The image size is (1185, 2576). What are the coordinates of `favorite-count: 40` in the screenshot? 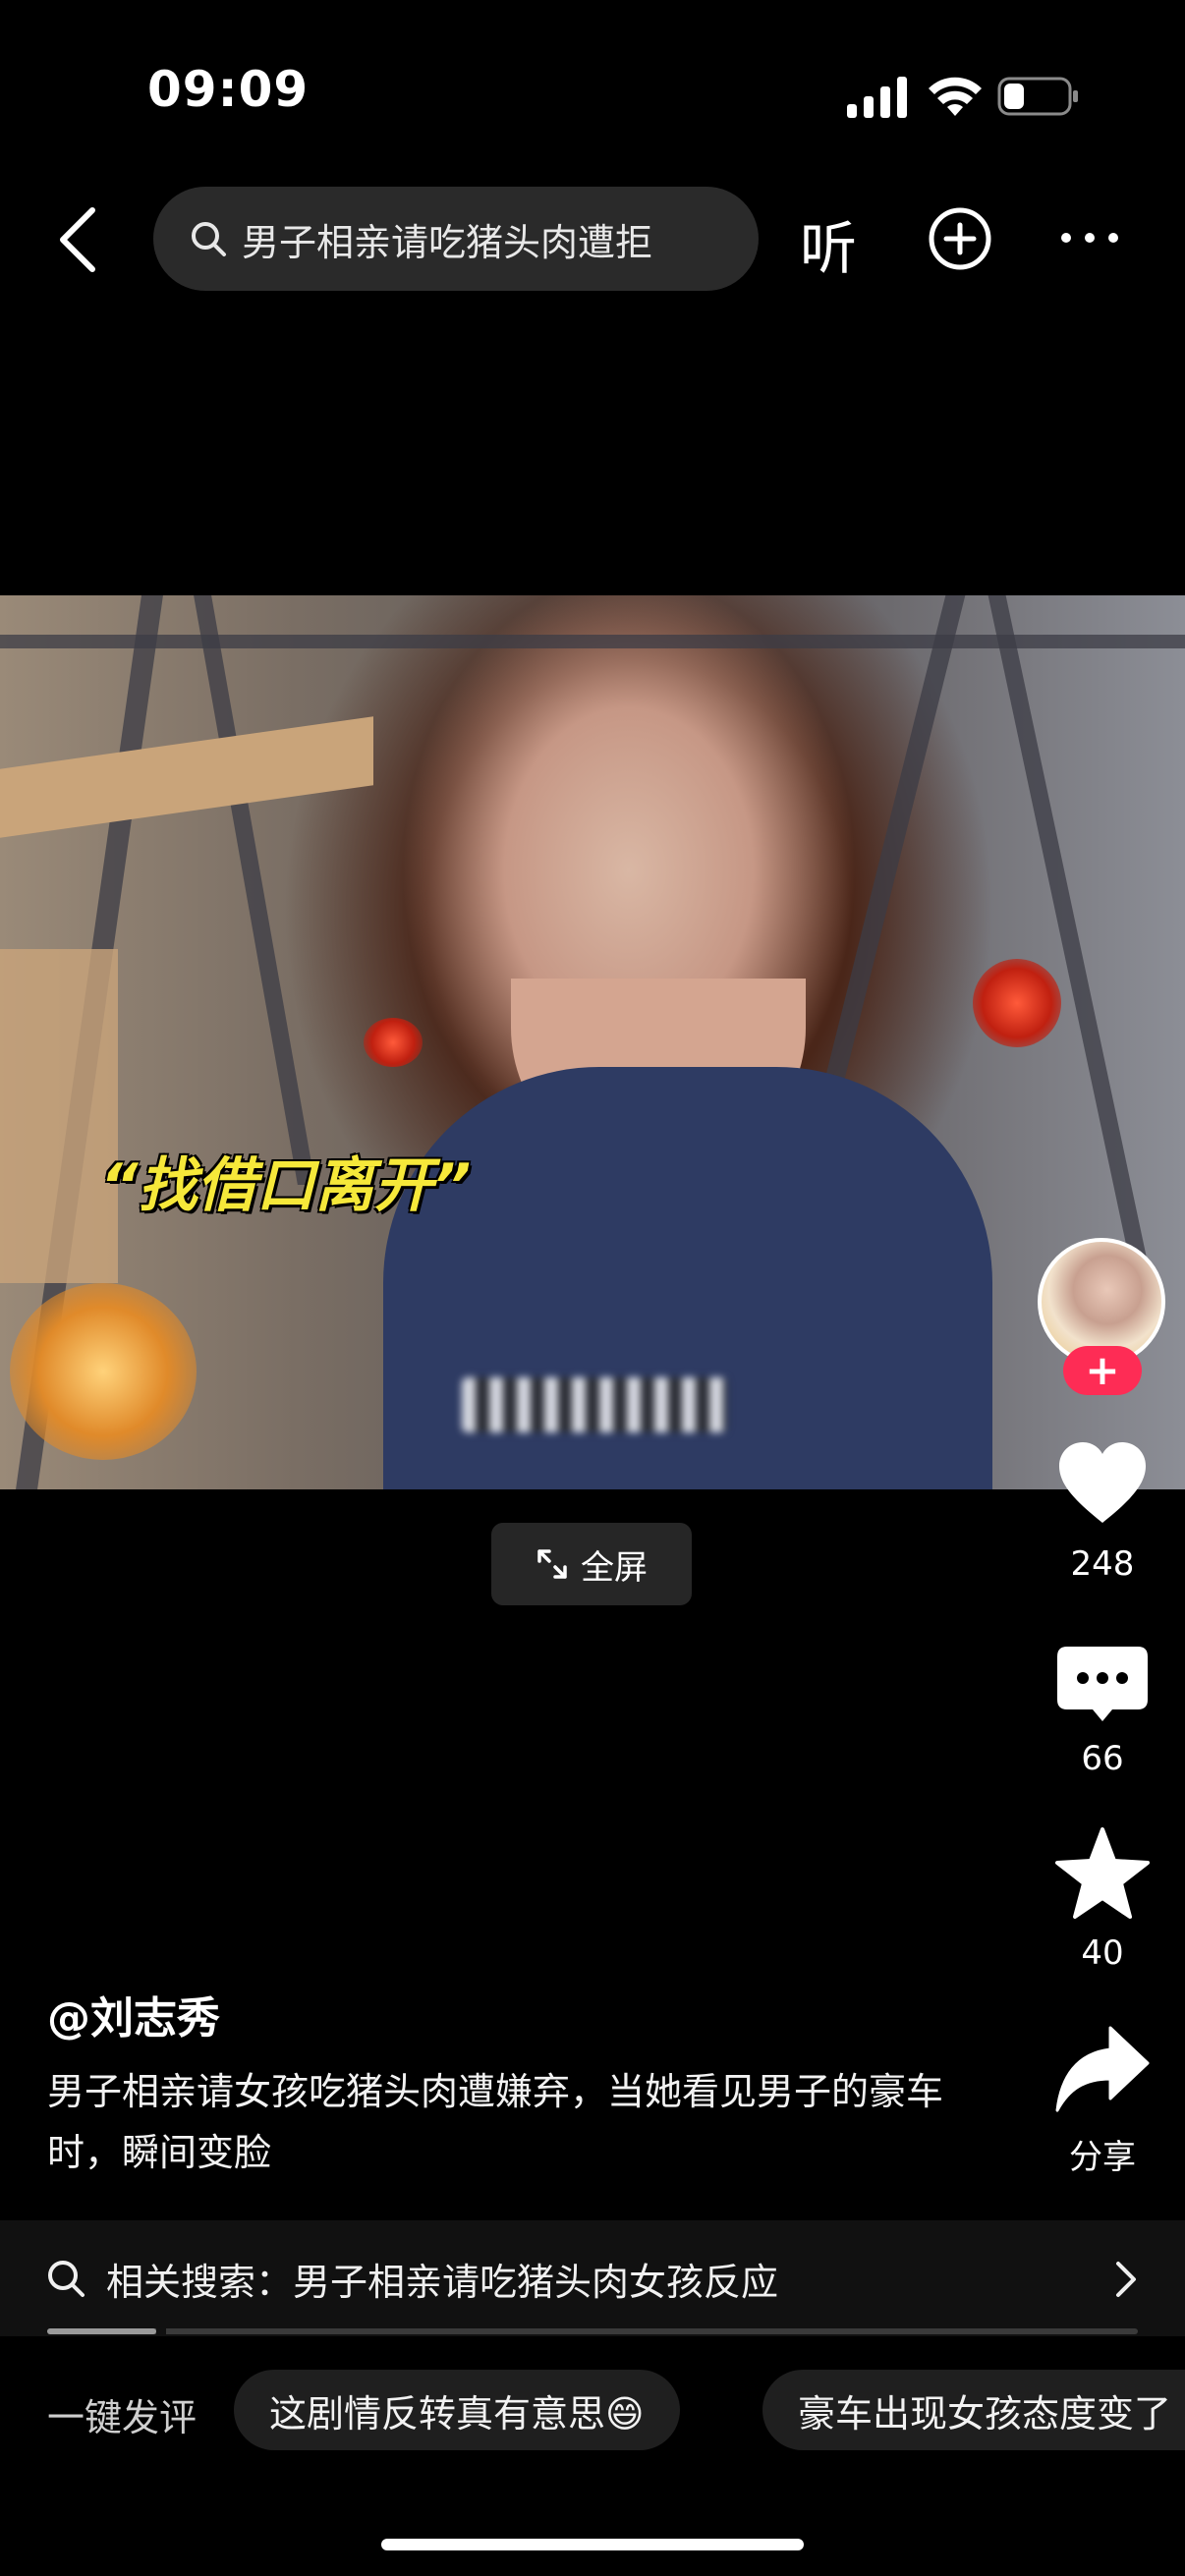 It's located at (1103, 1953).